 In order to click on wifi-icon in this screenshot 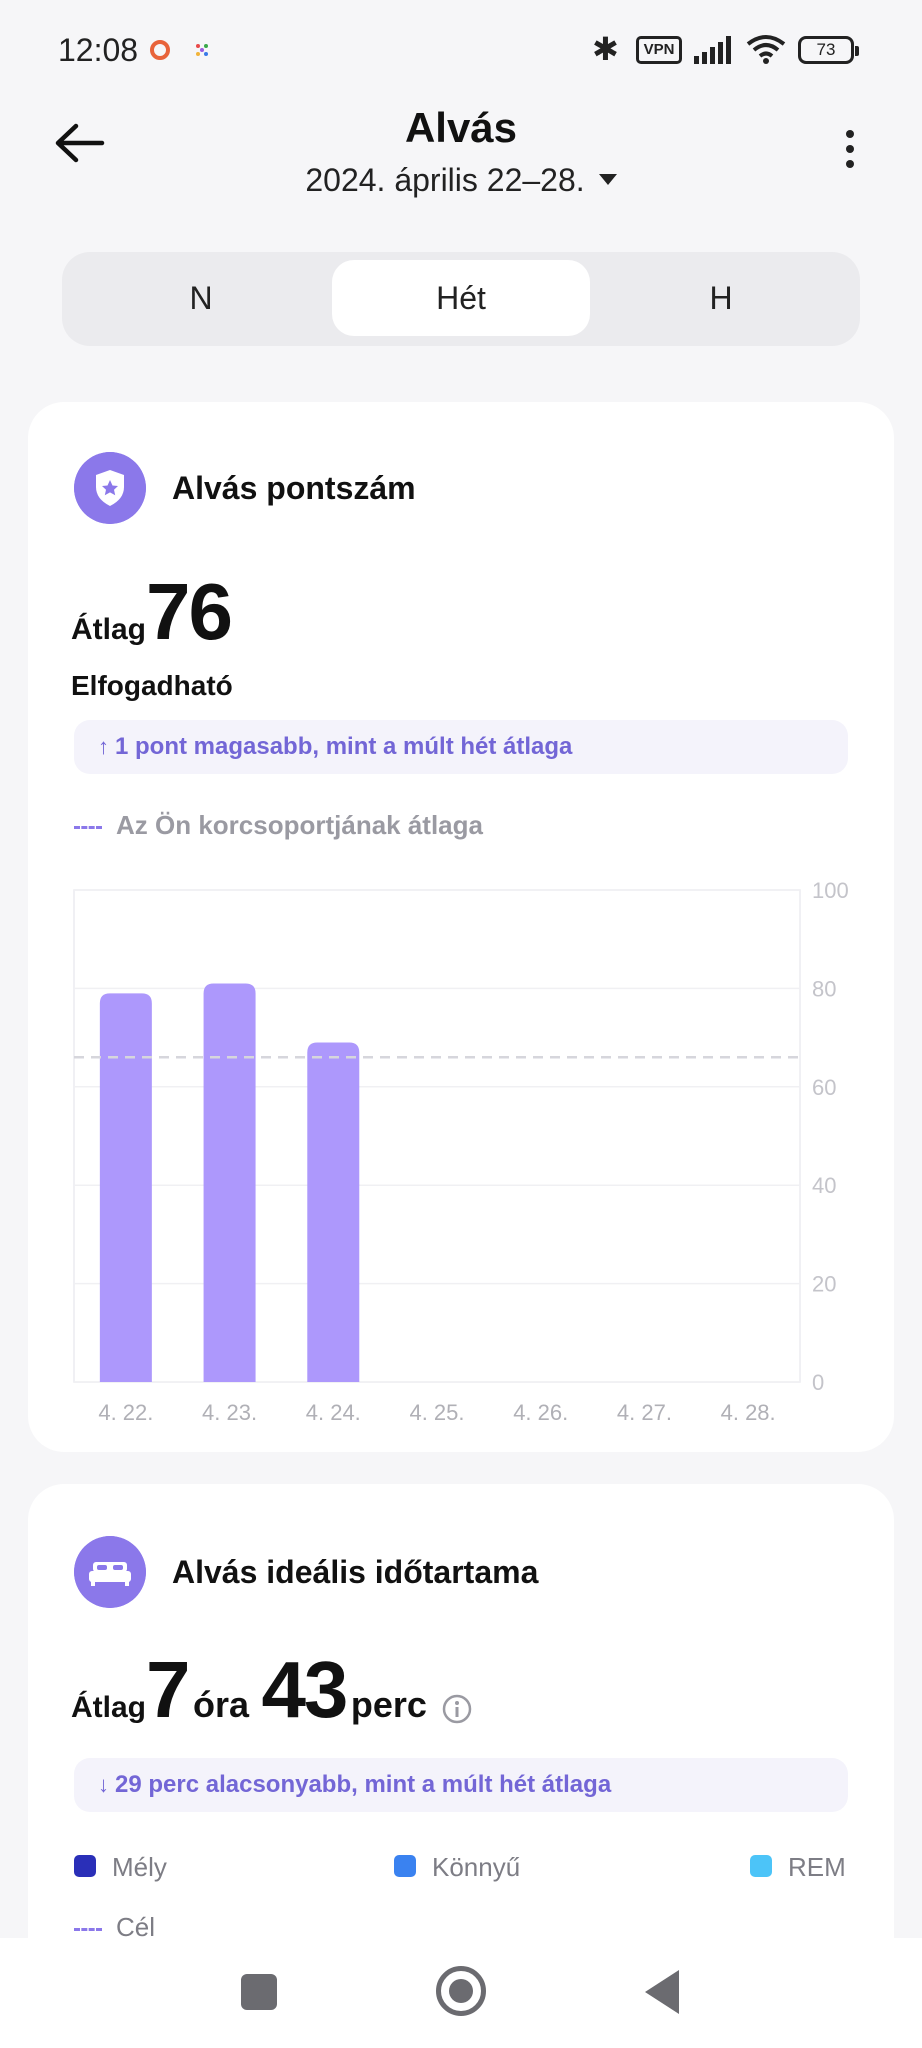, I will do `click(766, 49)`.